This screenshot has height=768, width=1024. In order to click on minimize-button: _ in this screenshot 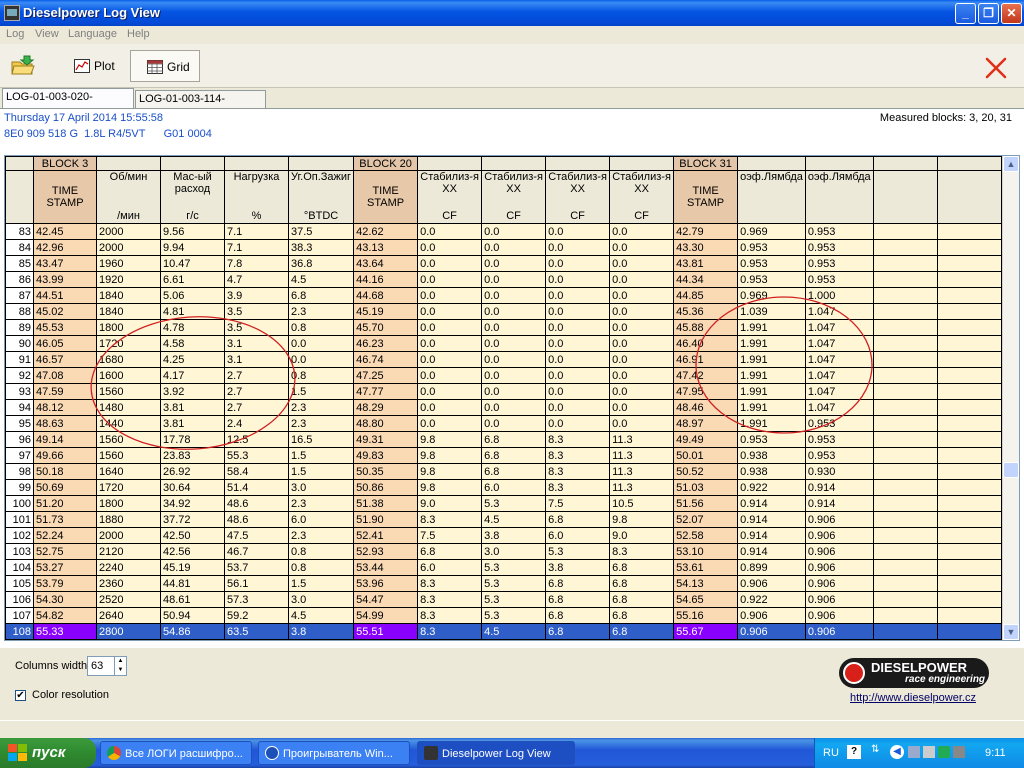, I will do `click(965, 13)`.